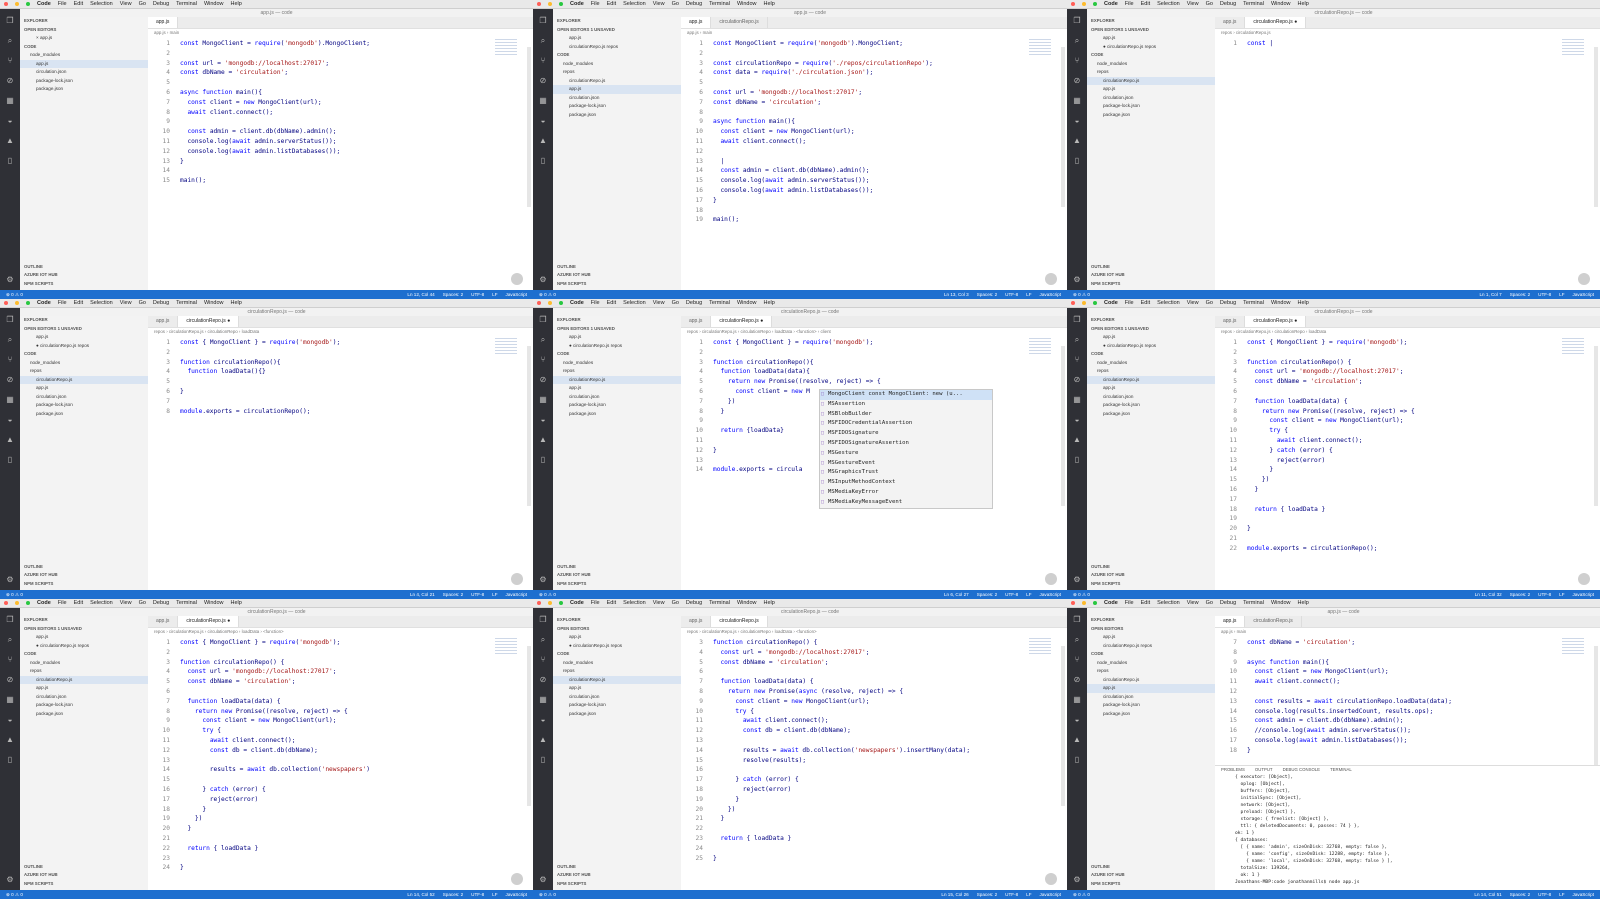 The image size is (1600, 899). I want to click on sidebar-file-item: package.json, so click(84, 414).